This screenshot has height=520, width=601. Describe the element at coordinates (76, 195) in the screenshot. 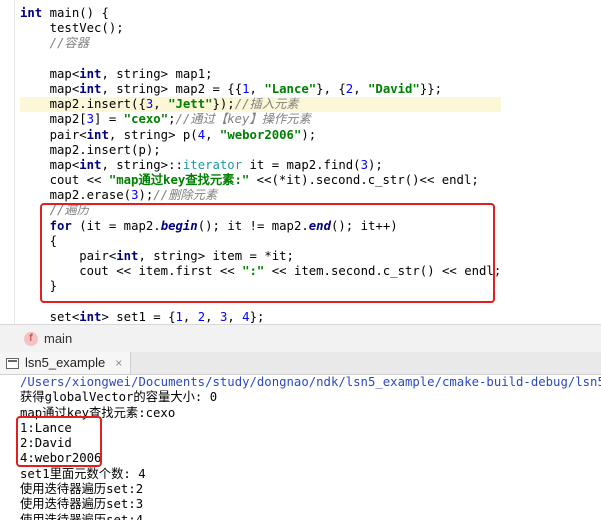

I see `code-token: map2.erase(` at that location.